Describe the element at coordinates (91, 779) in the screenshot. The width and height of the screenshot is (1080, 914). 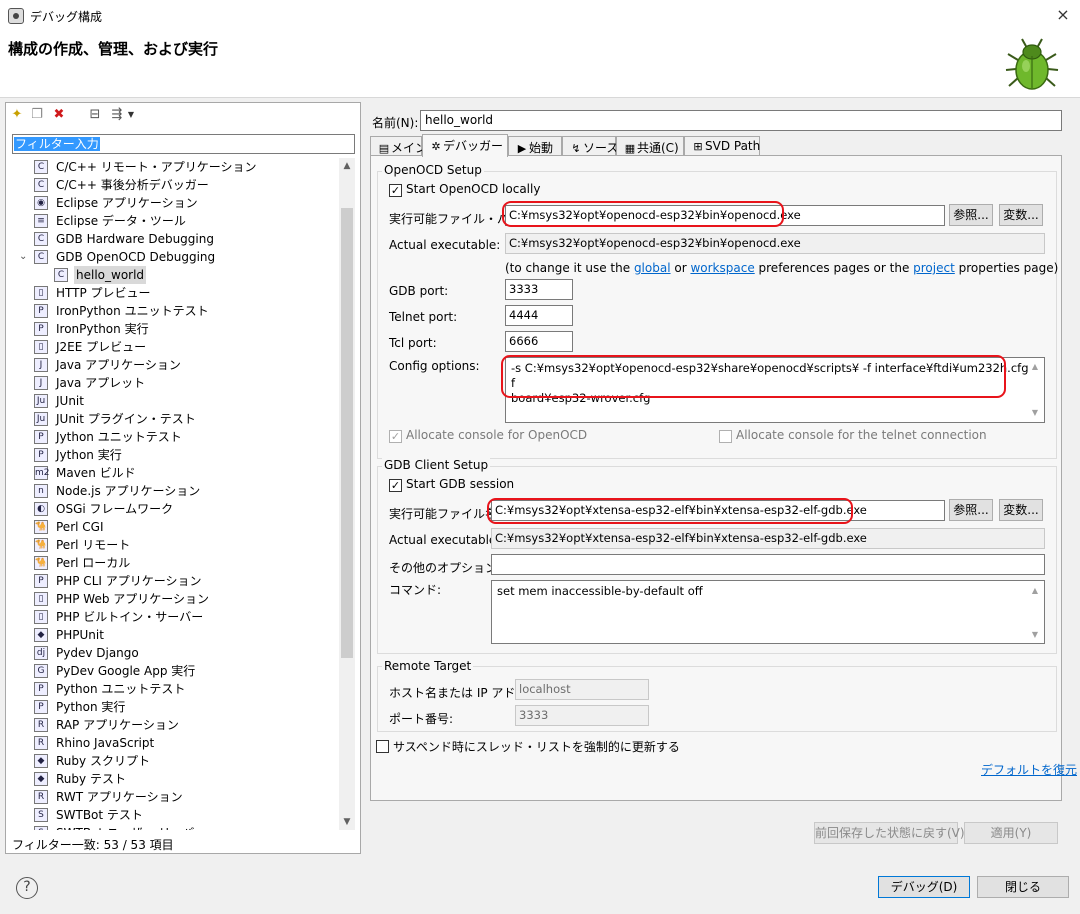
I see `tree-item-label: Ruby テスト` at that location.